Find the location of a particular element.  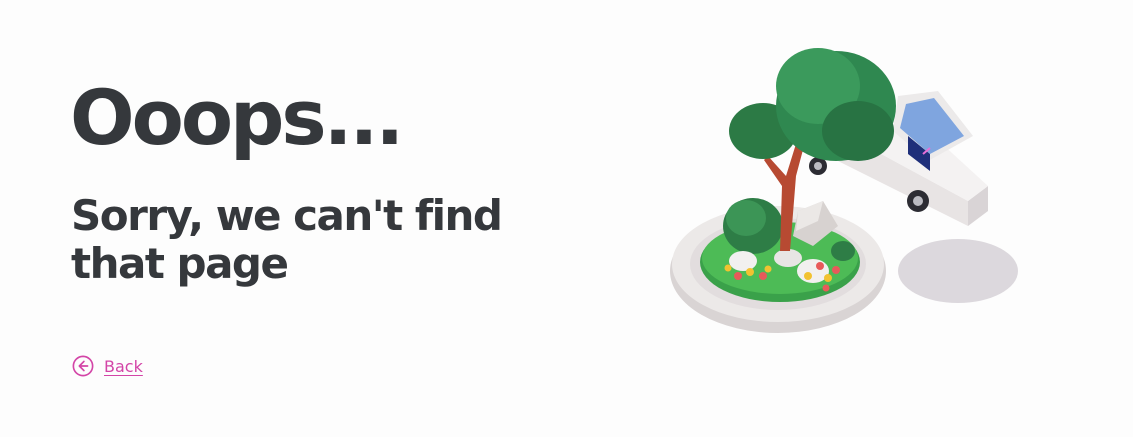

arrow-left-circle-icon is located at coordinates (83, 366).